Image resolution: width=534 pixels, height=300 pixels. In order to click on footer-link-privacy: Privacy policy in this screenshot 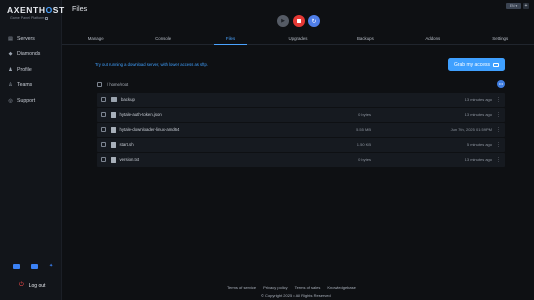, I will do `click(275, 287)`.